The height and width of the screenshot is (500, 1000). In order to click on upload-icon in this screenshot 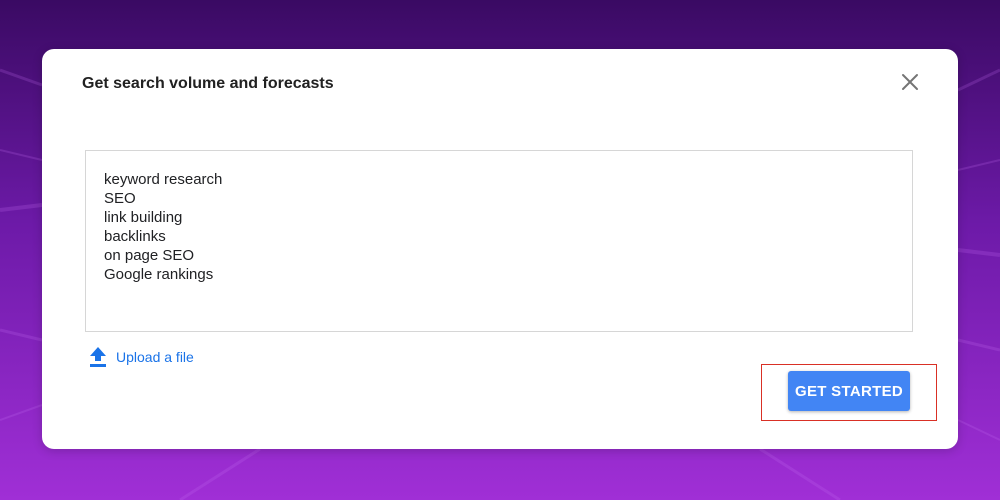, I will do `click(98, 357)`.